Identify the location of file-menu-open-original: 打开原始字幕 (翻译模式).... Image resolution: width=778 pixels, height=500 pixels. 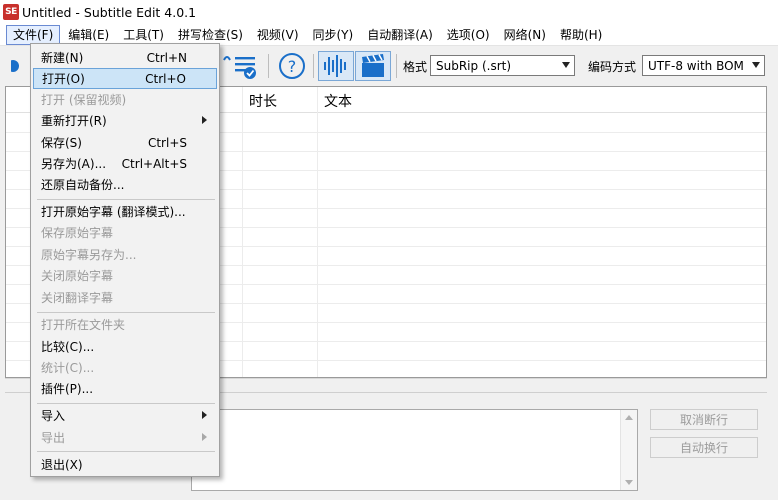
(125, 211).